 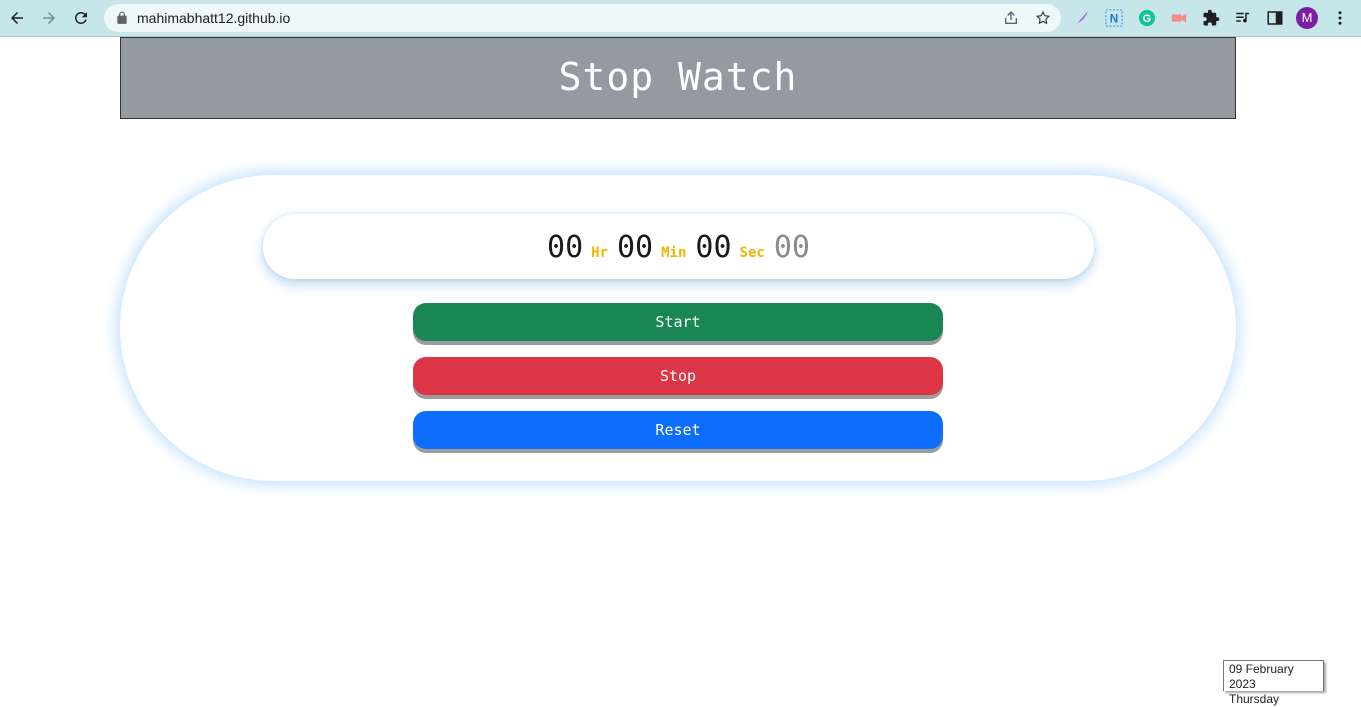 I want to click on start-button: Start, so click(x=678, y=322).